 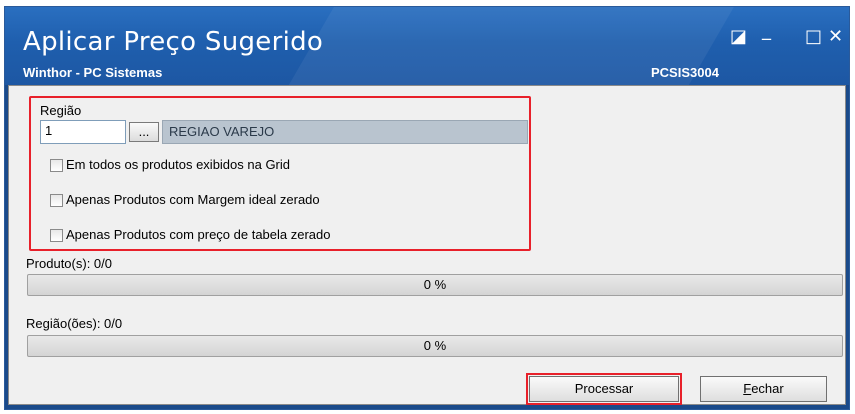 I want to click on processar-button: Processar, so click(x=604, y=389).